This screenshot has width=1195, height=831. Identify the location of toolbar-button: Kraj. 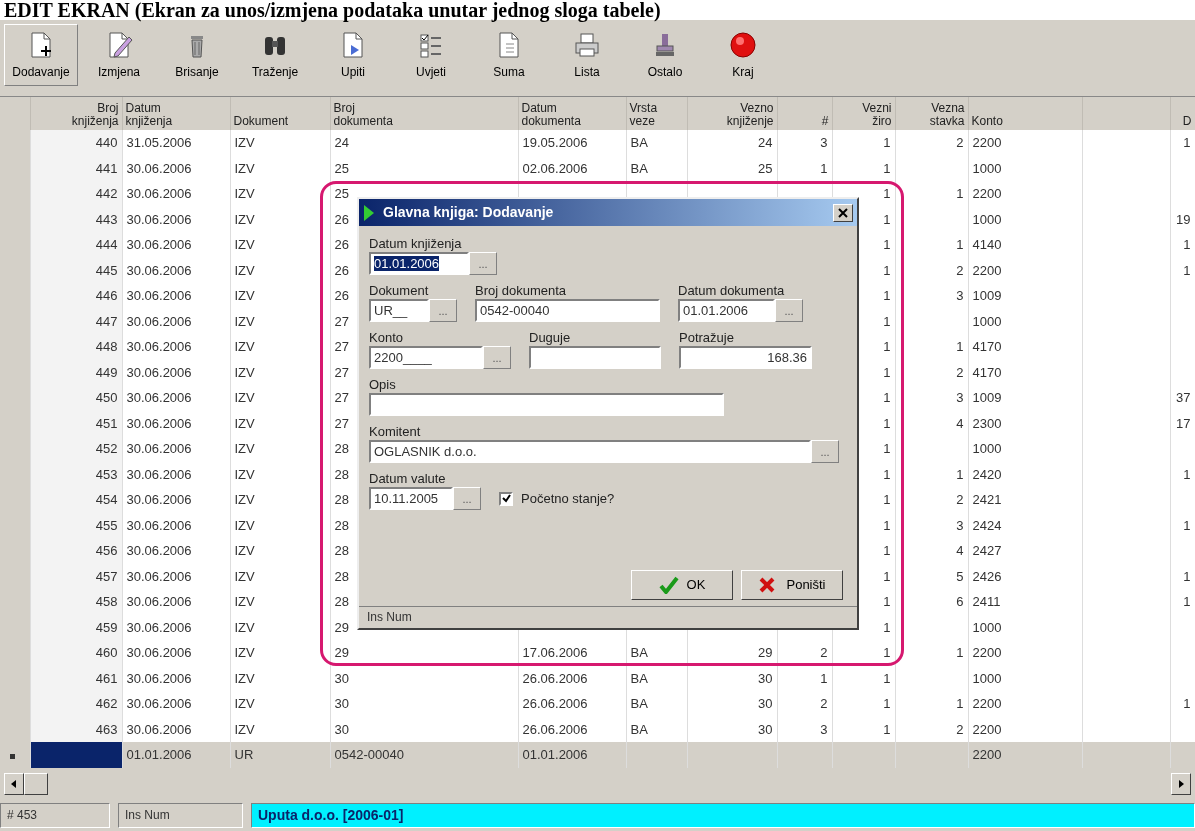
(743, 55).